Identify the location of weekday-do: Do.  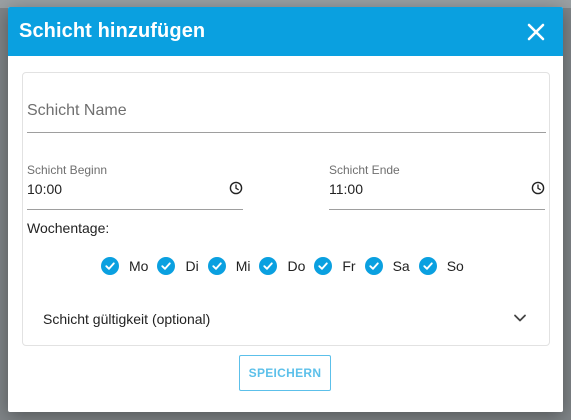
(282, 266).